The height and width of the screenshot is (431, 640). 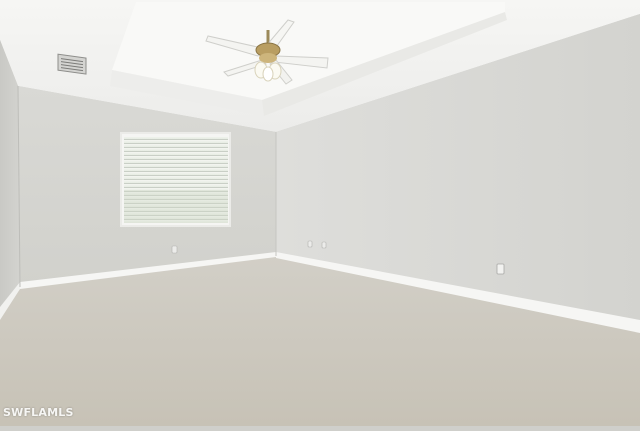 What do you see at coordinates (175, 179) in the screenshot?
I see `window-blinds` at bounding box center [175, 179].